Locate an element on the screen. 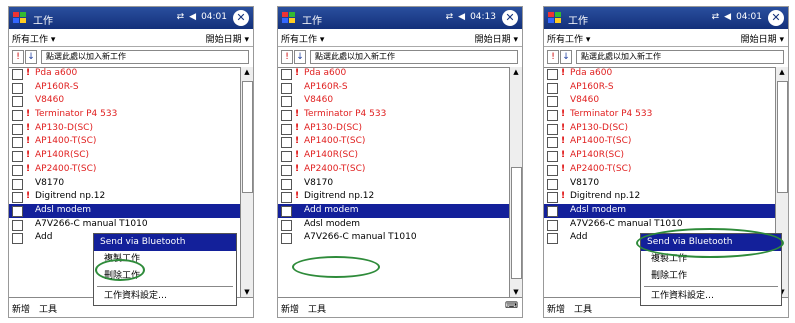  new-task-entry: 點選此處以加入新工作 is located at coordinates (680, 57).